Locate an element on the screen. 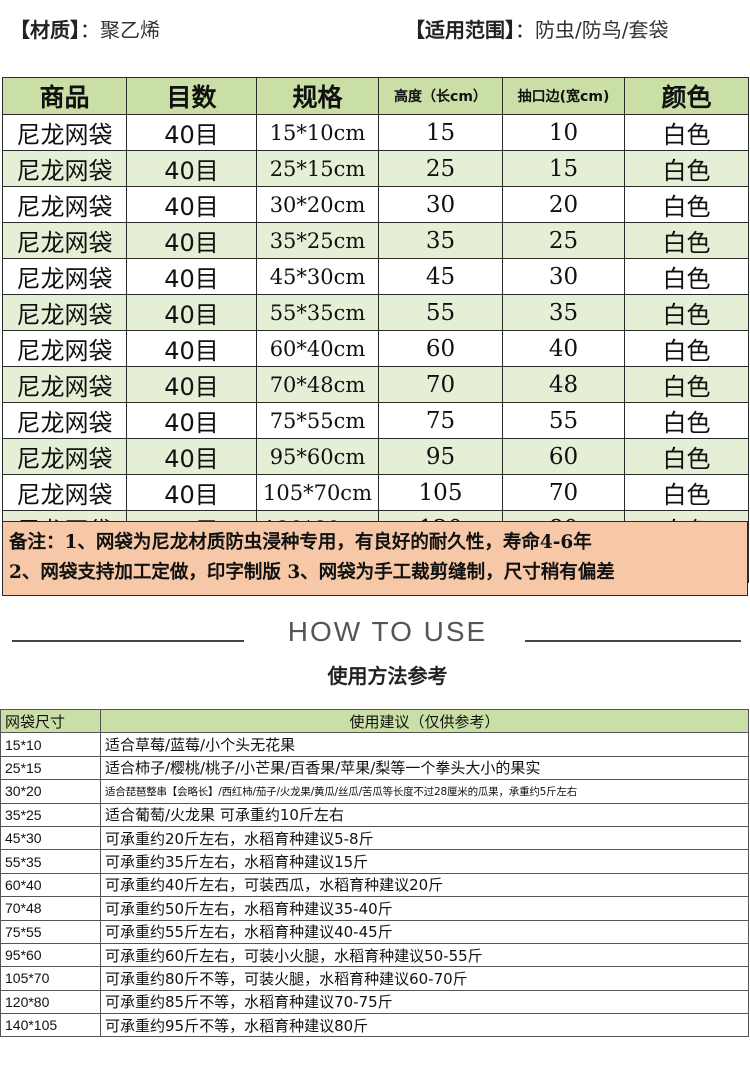 The image size is (750, 1065). cell-advice: 可承重约50斤左右，水稻育种建议35-40斤 is located at coordinates (424, 908).